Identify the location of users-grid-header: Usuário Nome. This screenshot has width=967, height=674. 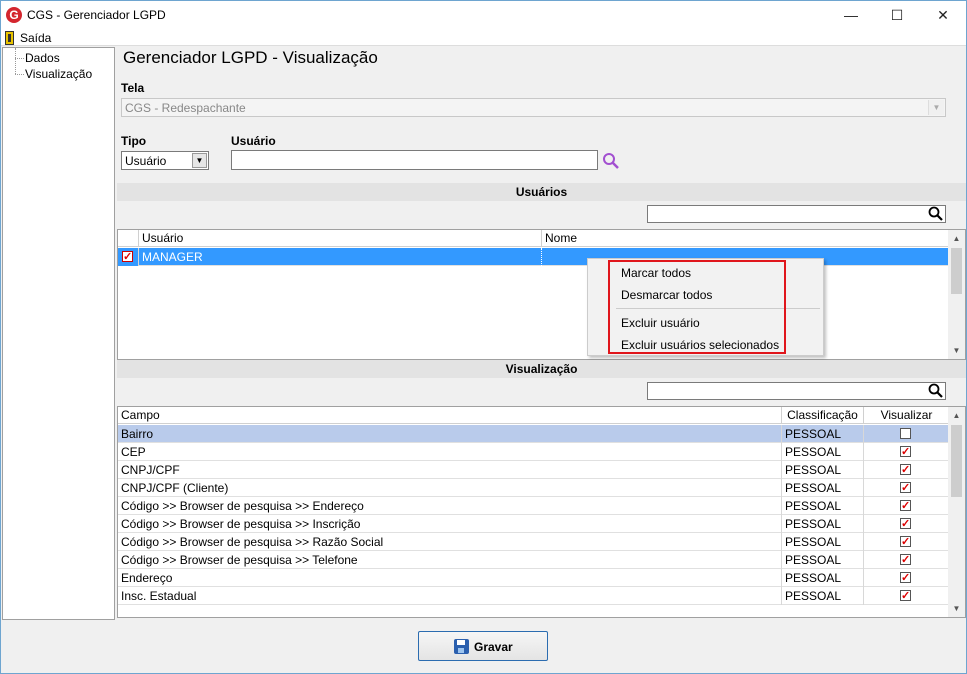
(534, 238).